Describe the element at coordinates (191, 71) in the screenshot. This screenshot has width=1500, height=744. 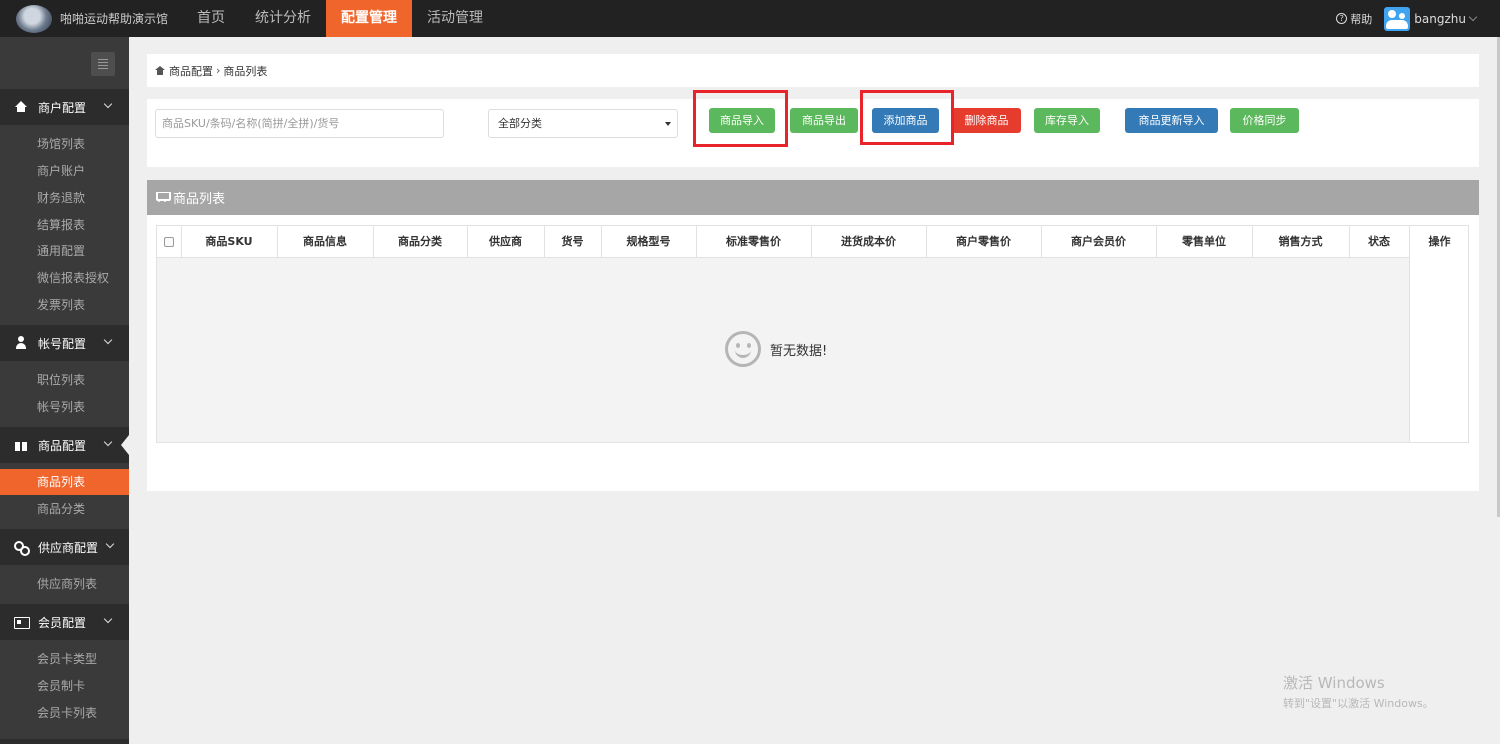
I see `breadcrumb-parent: 商品配置` at that location.